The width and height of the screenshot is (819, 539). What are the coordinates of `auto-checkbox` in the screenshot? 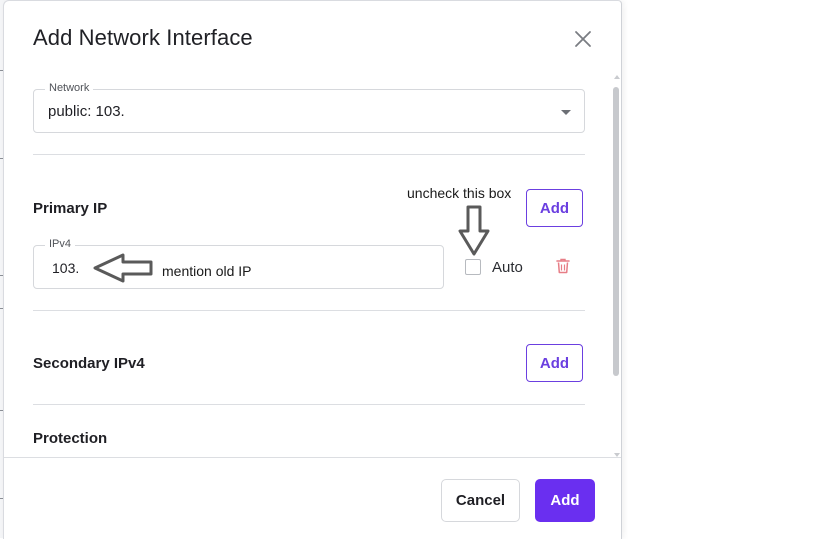 It's located at (473, 267).